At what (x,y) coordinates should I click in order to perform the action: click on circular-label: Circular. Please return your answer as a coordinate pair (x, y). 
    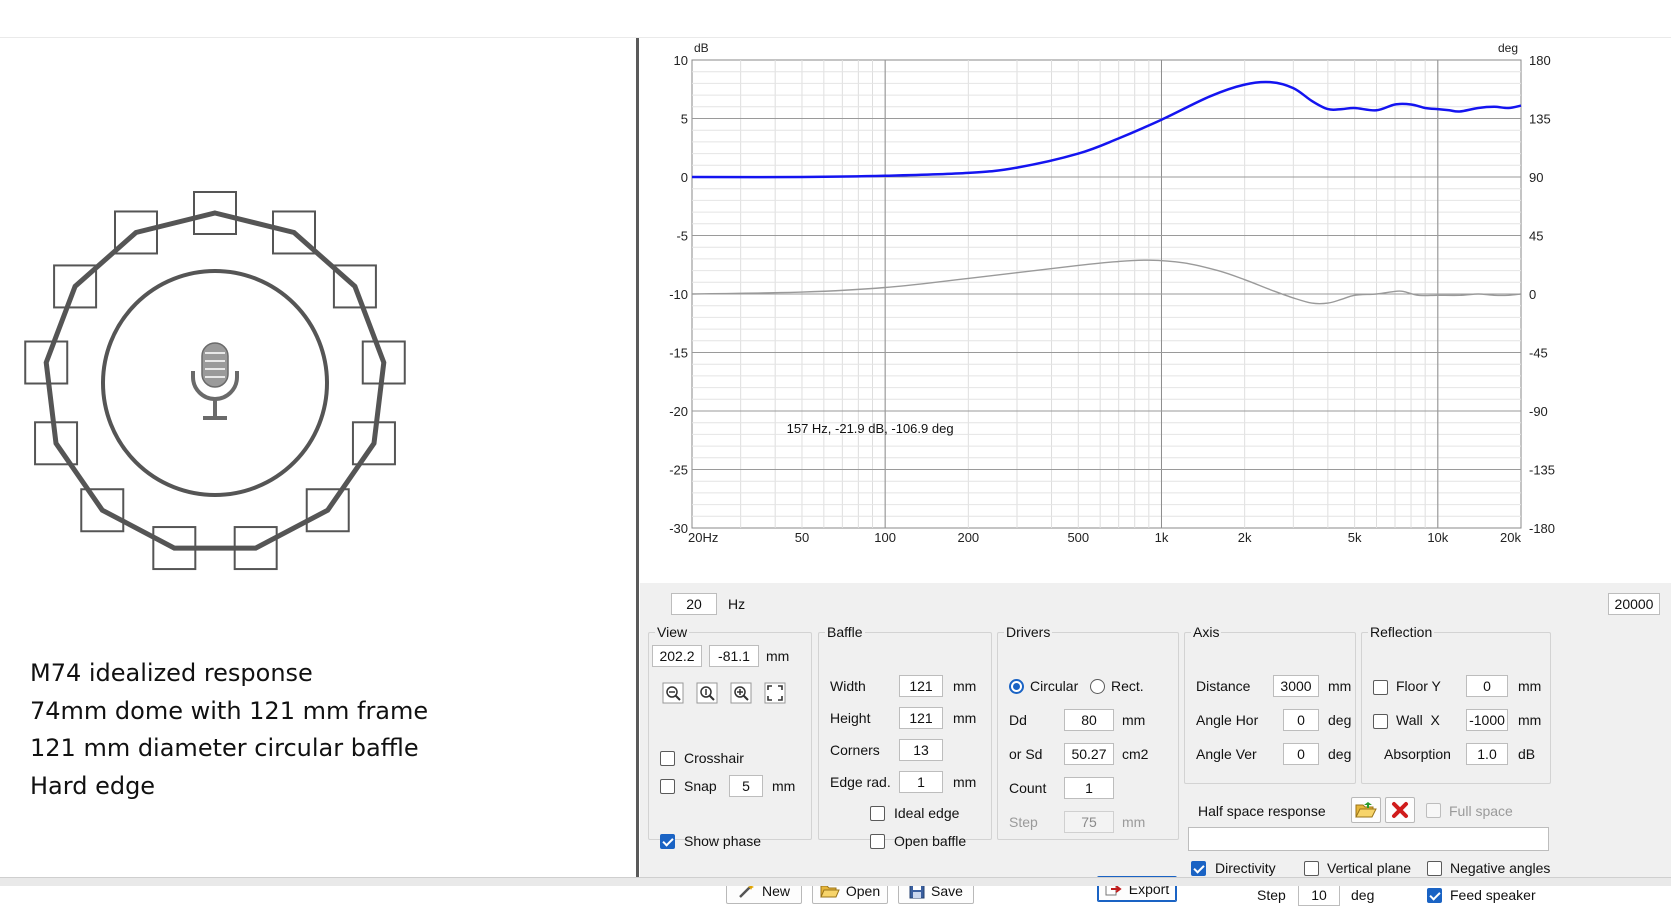
    Looking at the image, I should click on (1054, 686).